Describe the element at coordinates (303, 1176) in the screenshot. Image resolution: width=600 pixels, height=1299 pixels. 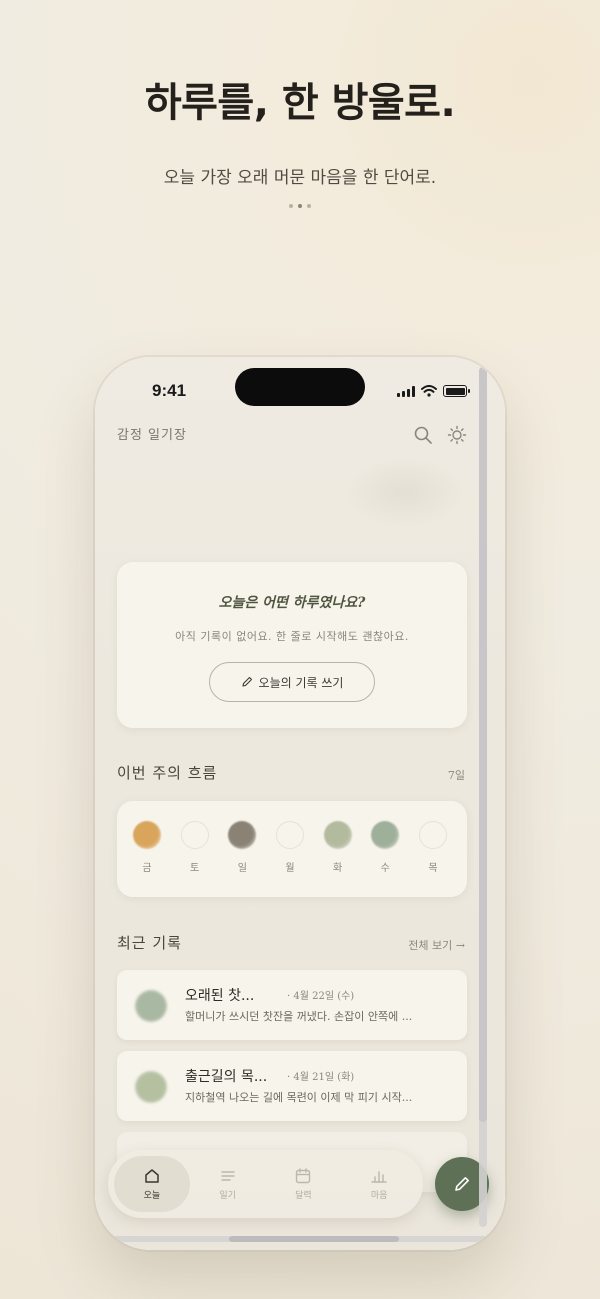
I see `calendar-icon` at that location.